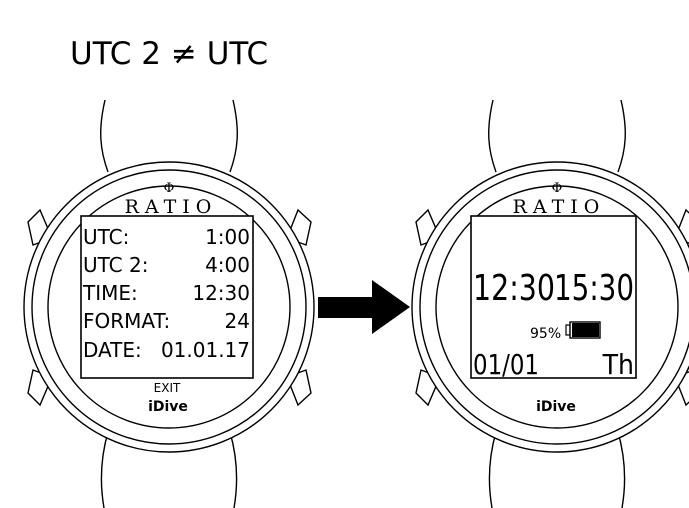 The width and height of the screenshot is (689, 508). Describe the element at coordinates (169, 136) in the screenshot. I see `left-strap-top` at that location.